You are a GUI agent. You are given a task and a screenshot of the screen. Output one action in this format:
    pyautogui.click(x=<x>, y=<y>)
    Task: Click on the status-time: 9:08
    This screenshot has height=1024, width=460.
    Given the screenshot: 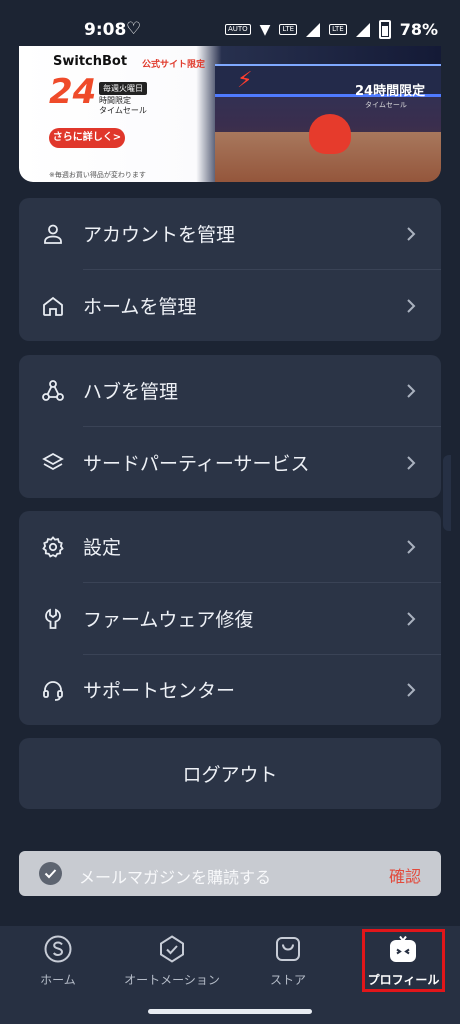 What is the action you would take?
    pyautogui.click(x=105, y=30)
    